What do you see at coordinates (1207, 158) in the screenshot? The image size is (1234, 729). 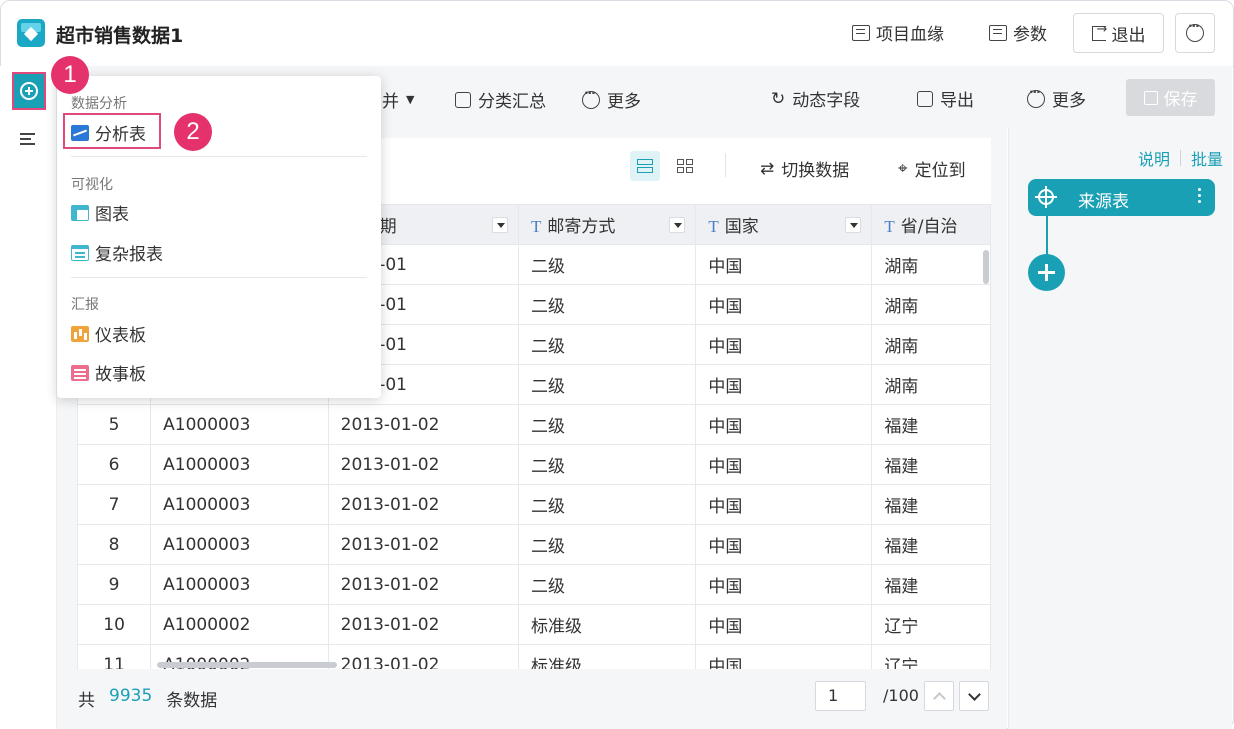 I see `batch-link: 批量` at bounding box center [1207, 158].